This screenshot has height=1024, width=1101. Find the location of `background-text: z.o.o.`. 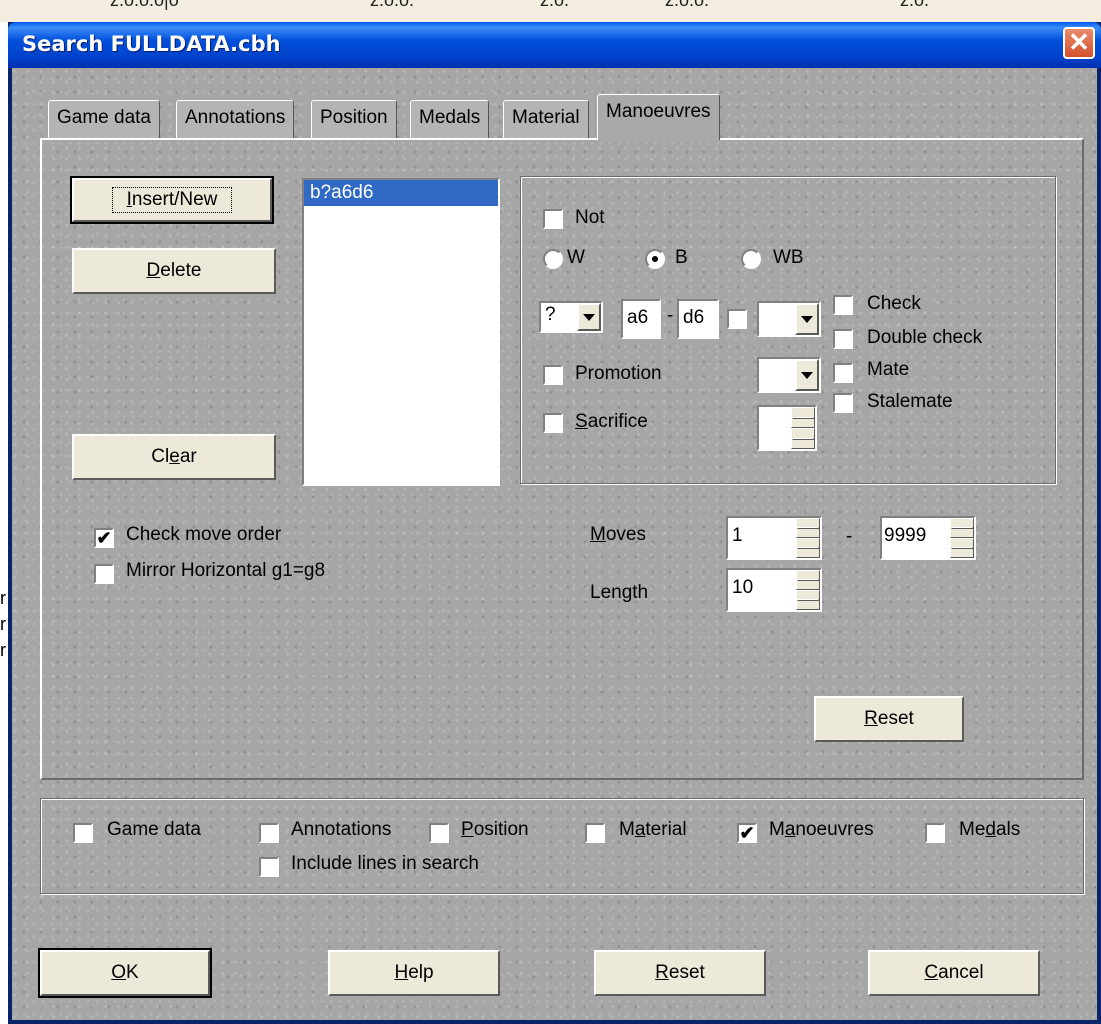

background-text: z.o.o. is located at coordinates (392, 5).